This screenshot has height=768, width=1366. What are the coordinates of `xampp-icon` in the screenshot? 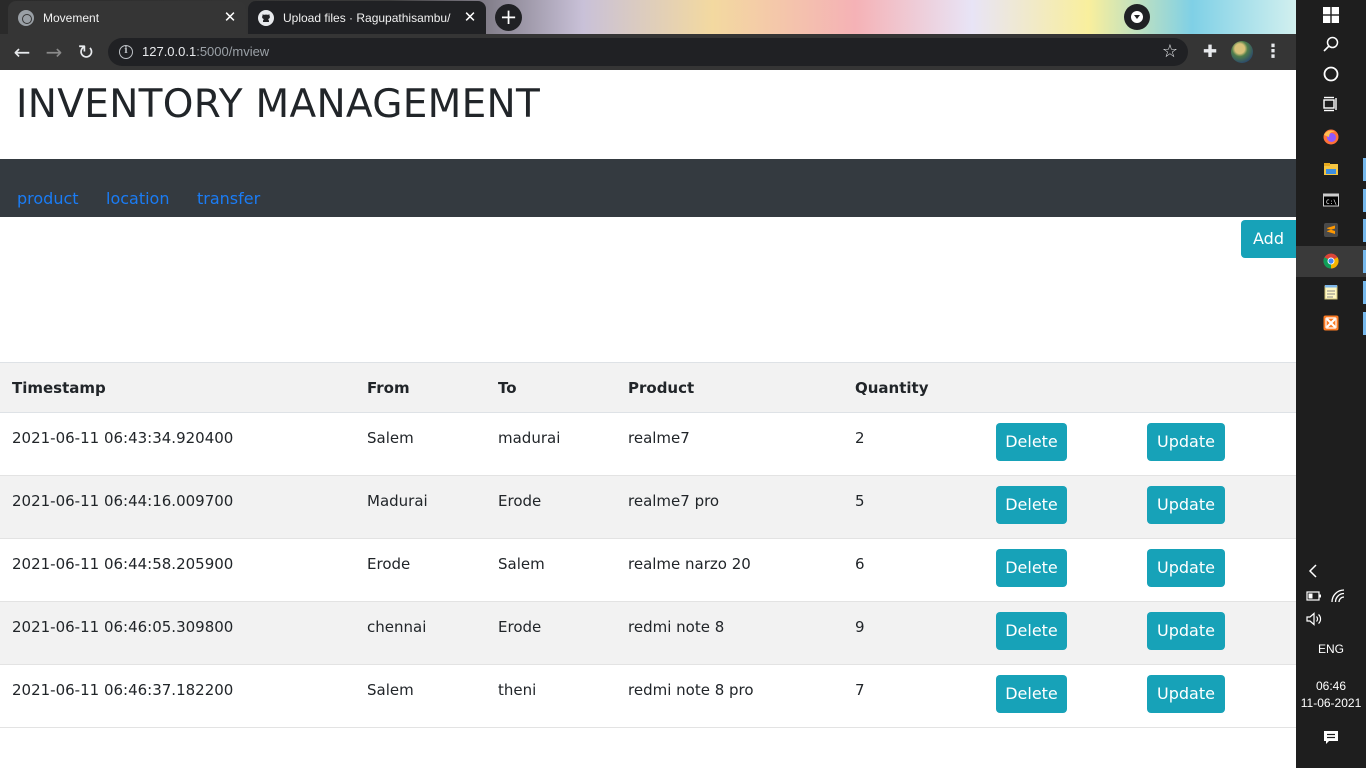 It's located at (1331, 323).